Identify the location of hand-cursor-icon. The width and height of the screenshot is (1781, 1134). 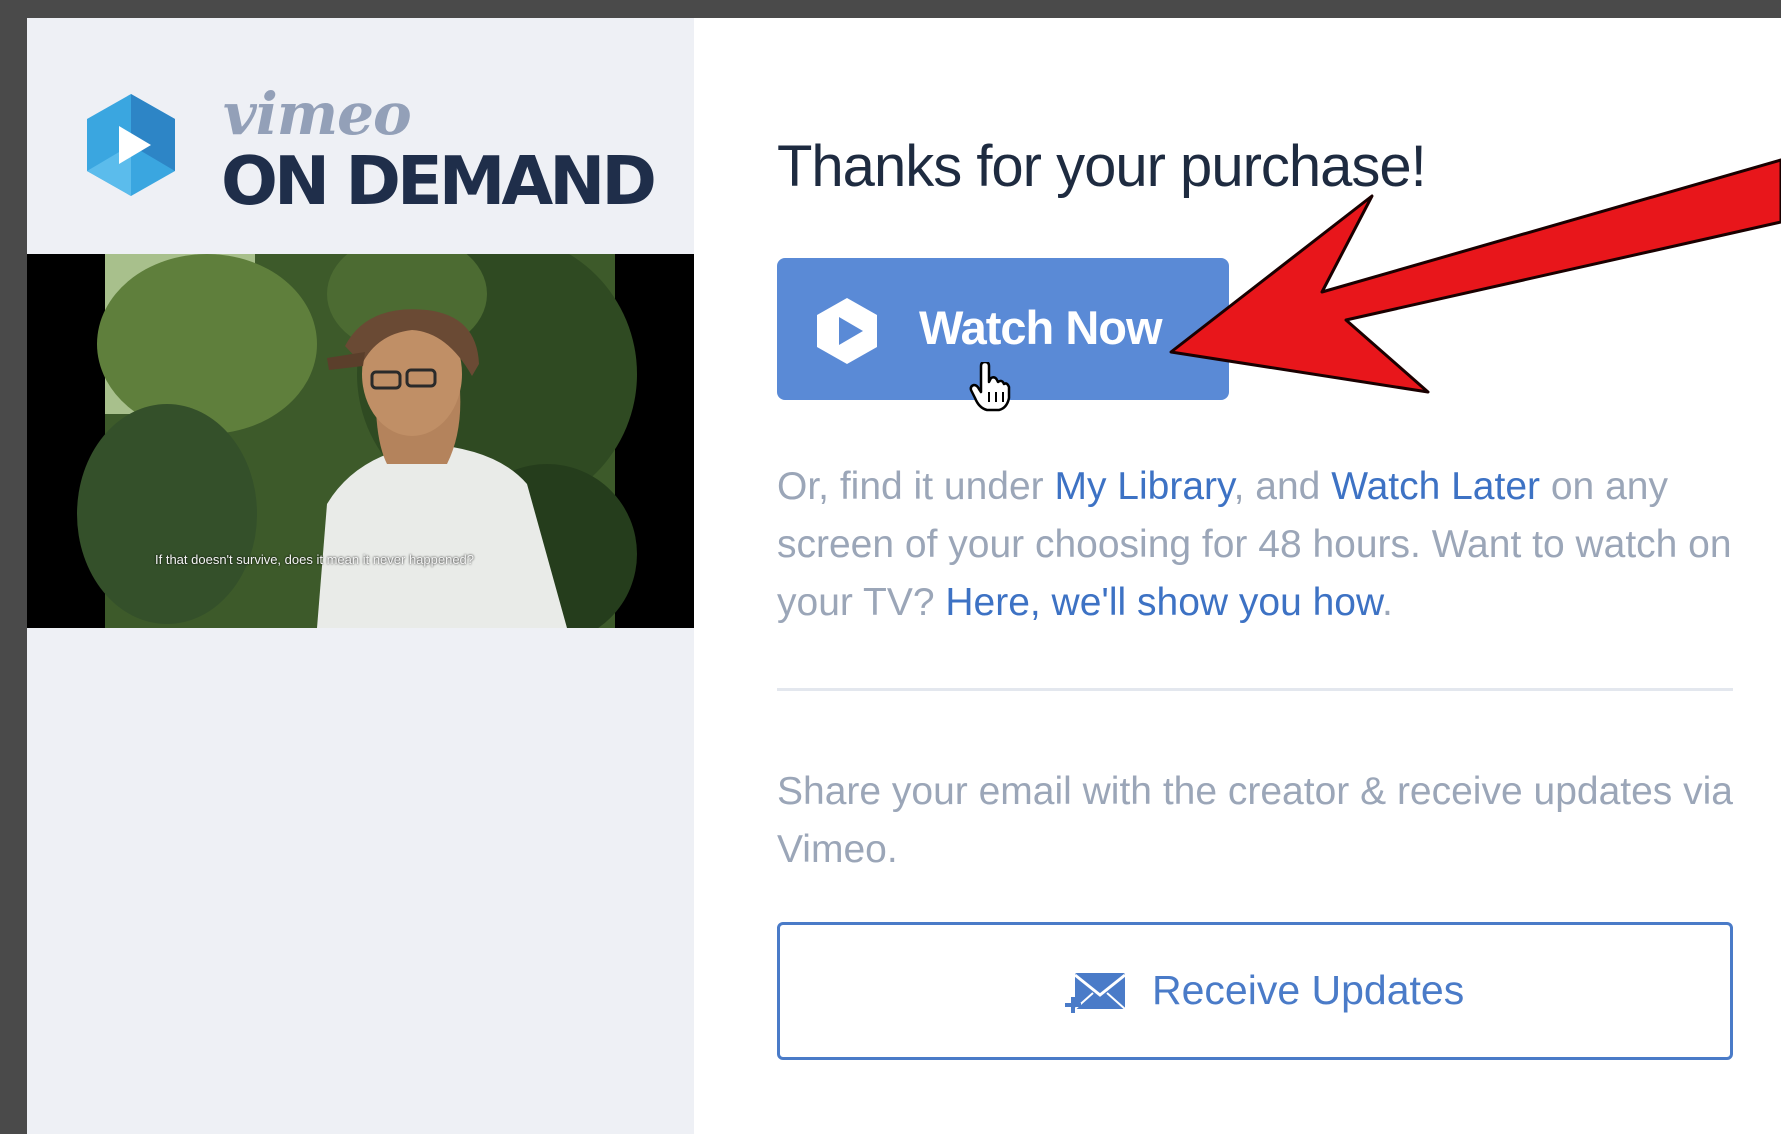
(990, 387).